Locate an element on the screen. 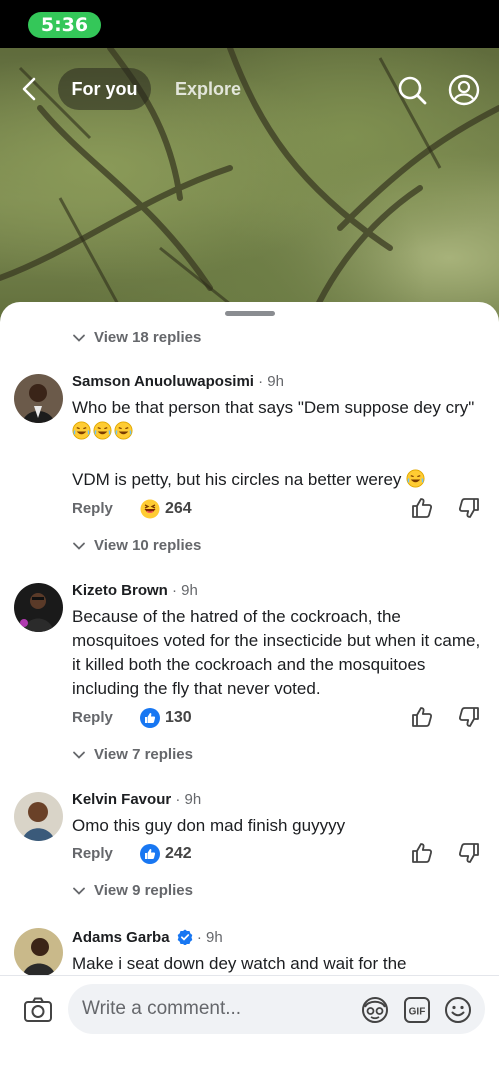 The width and height of the screenshot is (499, 1080). status-time: 5:36 is located at coordinates (64, 25).